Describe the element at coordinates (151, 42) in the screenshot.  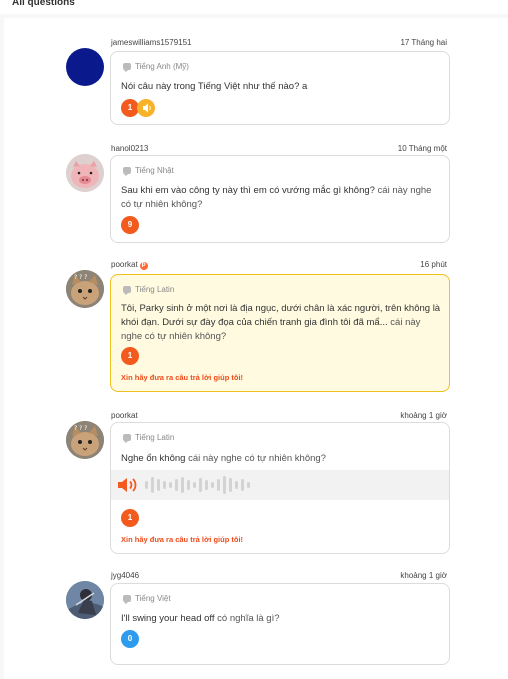
I see `username: jameswilliams1579151` at that location.